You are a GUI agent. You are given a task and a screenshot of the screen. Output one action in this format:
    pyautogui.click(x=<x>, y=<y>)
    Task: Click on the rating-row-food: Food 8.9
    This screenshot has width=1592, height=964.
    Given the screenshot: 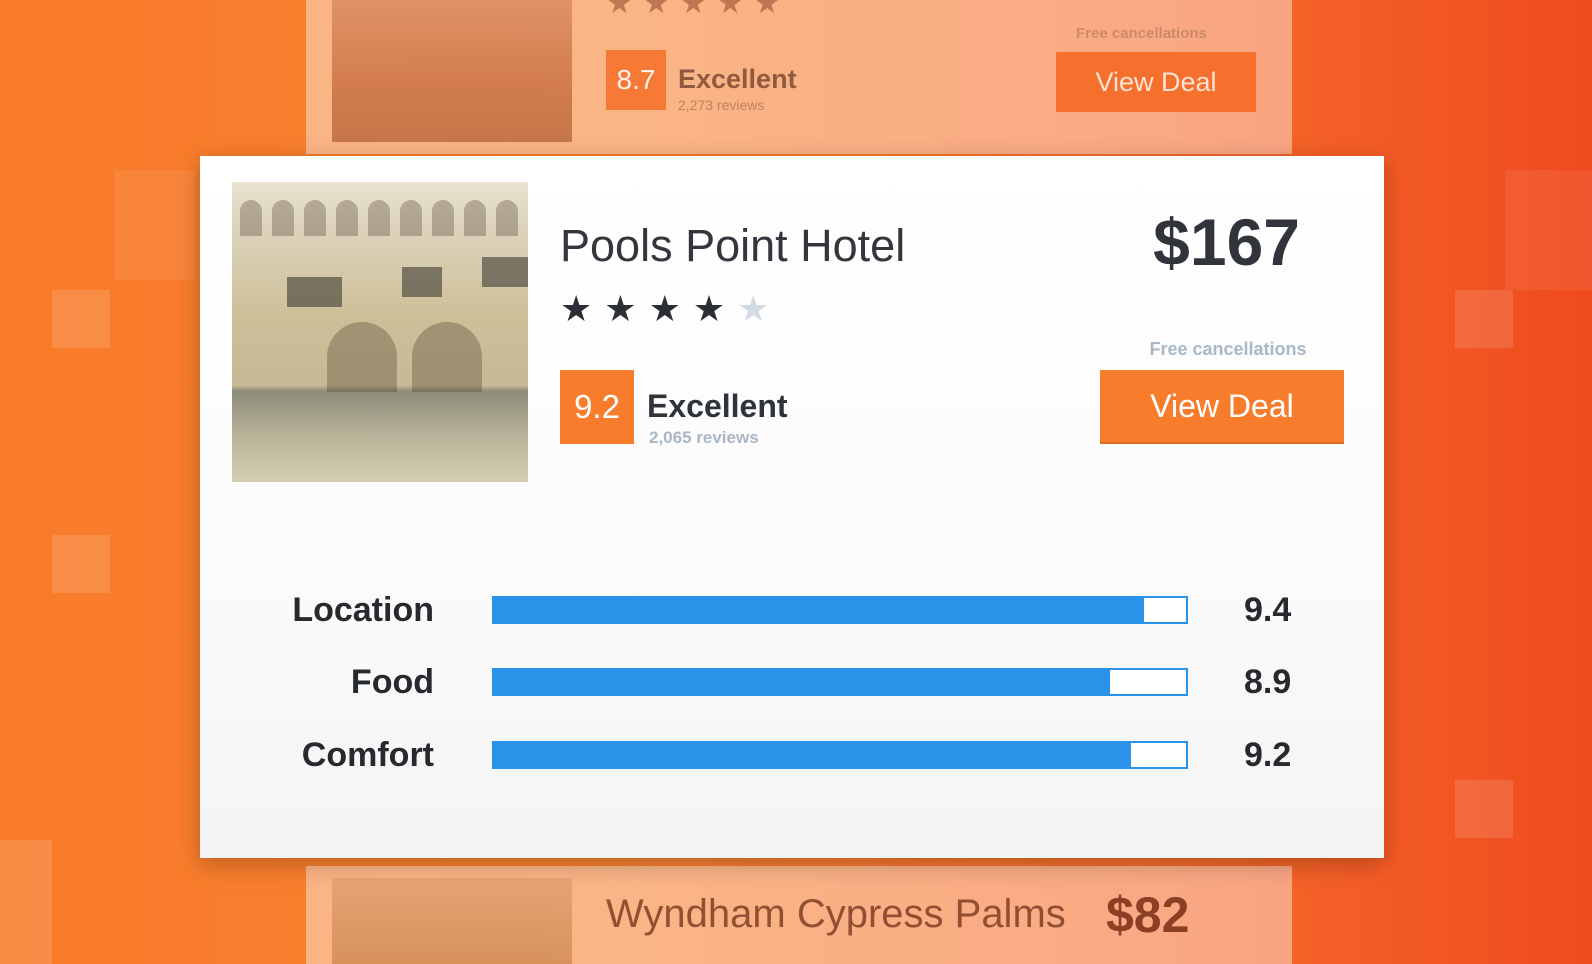 What is the action you would take?
    pyautogui.click(x=792, y=682)
    